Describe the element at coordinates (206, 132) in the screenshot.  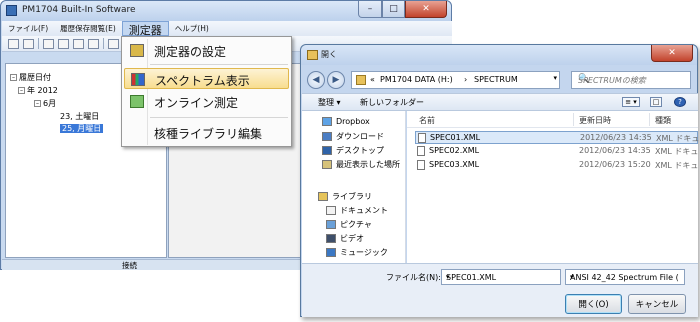
I see `menu-item-nuclide-library-edit: 核種ライブラリ編集` at that location.